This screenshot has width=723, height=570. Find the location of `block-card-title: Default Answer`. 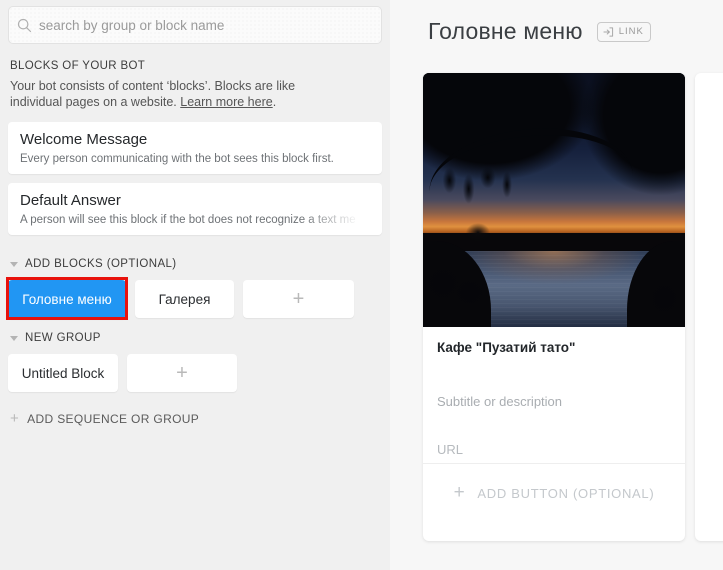

block-card-title: Default Answer is located at coordinates (70, 200).